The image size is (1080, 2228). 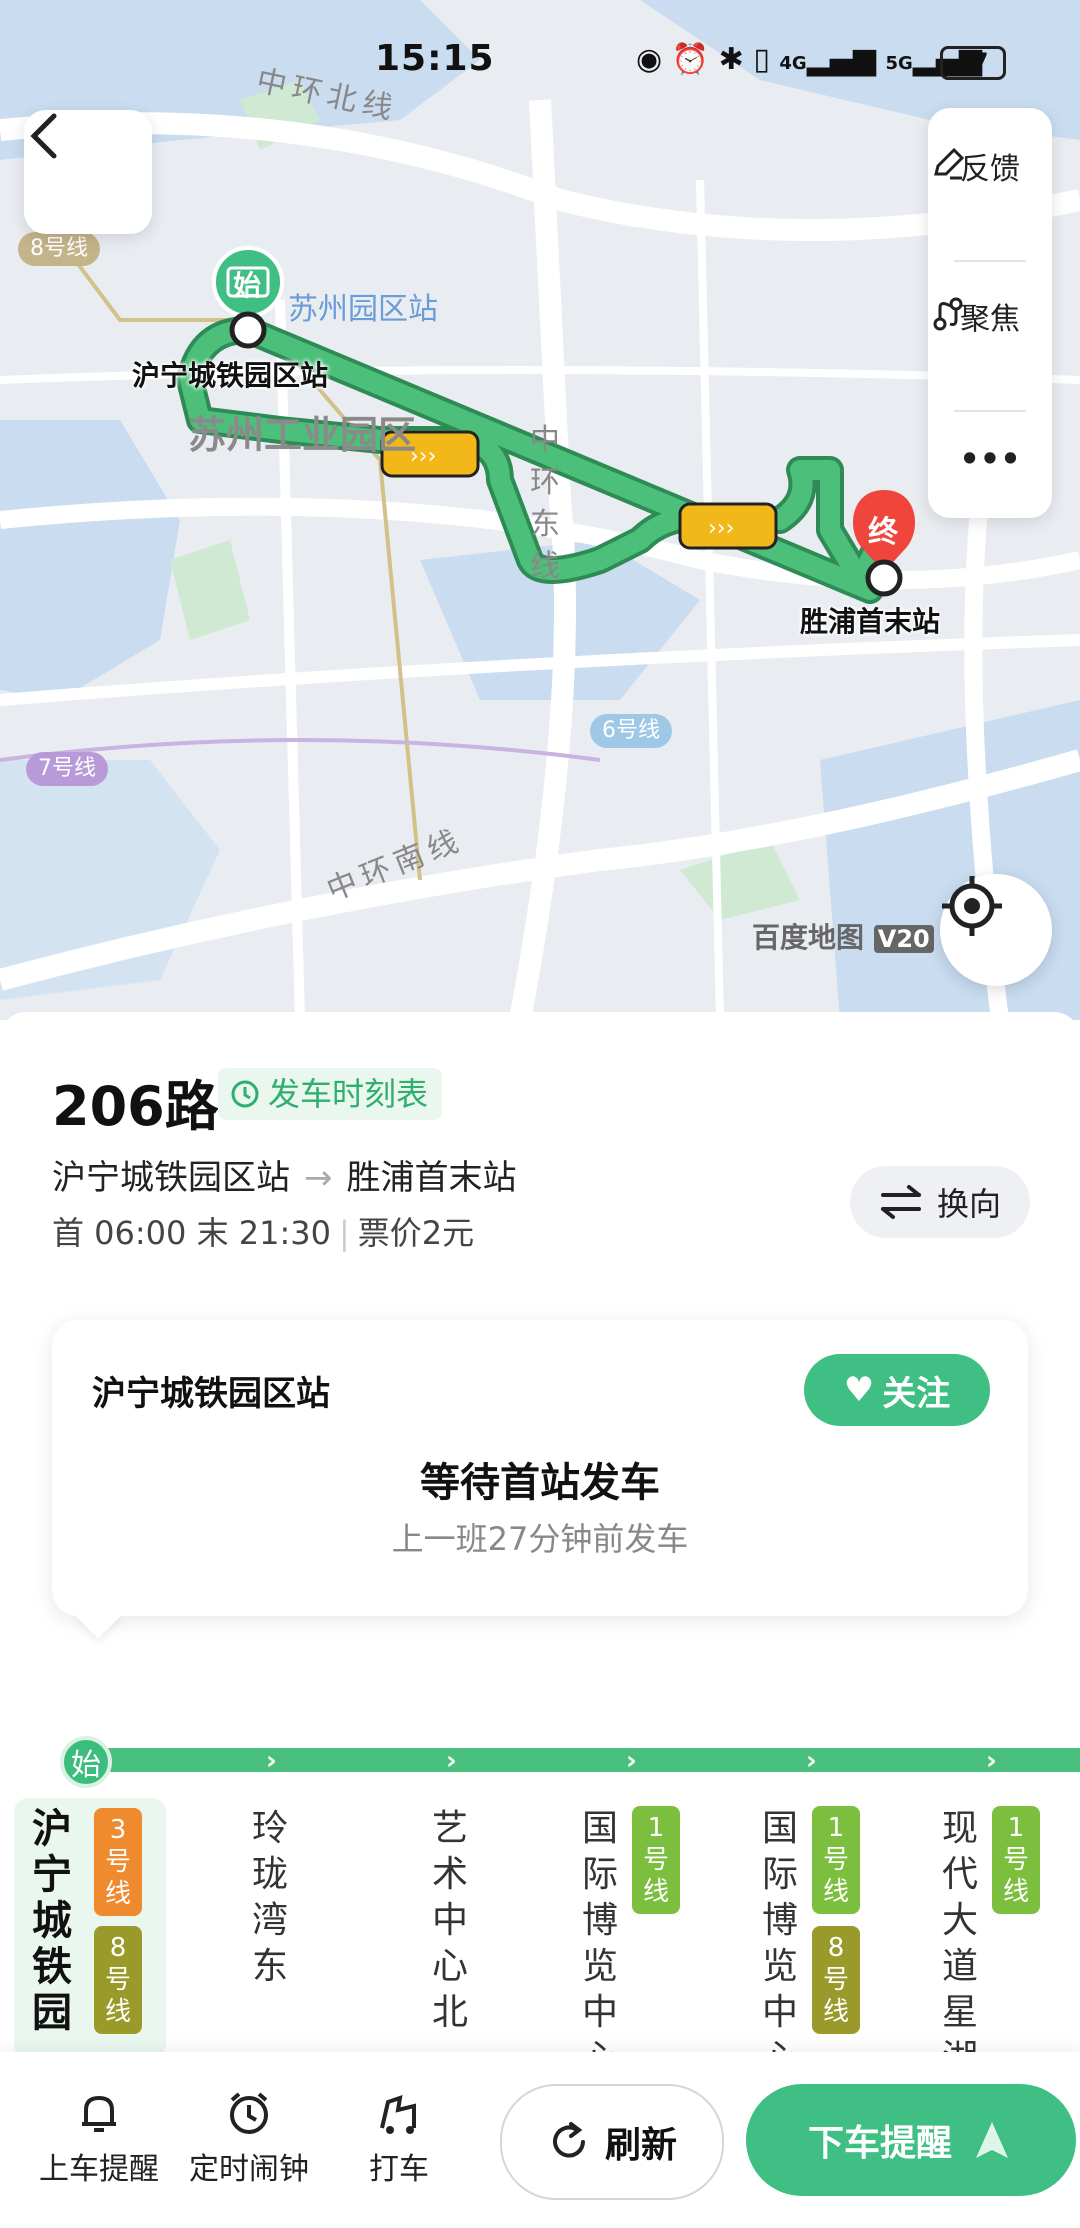 I want to click on locate-button, so click(x=996, y=930).